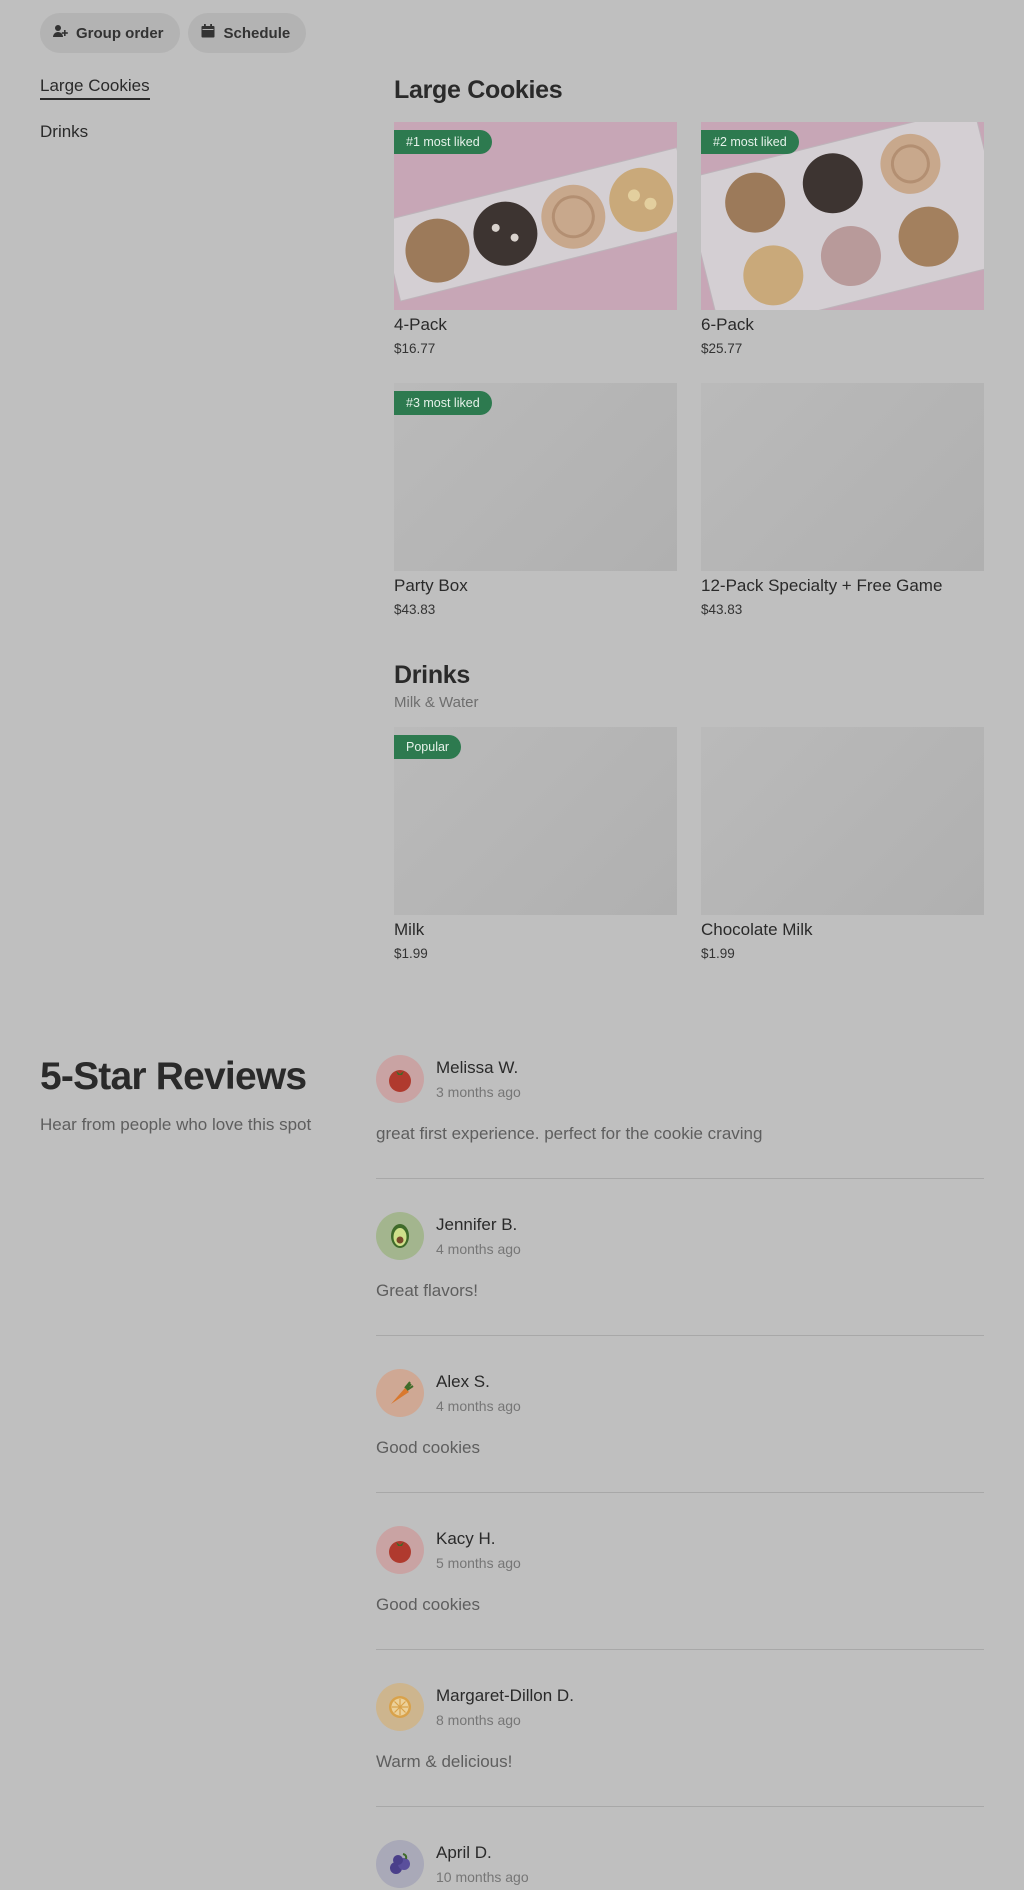 This screenshot has width=1024, height=1890. I want to click on item-name: 12-Pack Specialty + Free Game, so click(822, 585).